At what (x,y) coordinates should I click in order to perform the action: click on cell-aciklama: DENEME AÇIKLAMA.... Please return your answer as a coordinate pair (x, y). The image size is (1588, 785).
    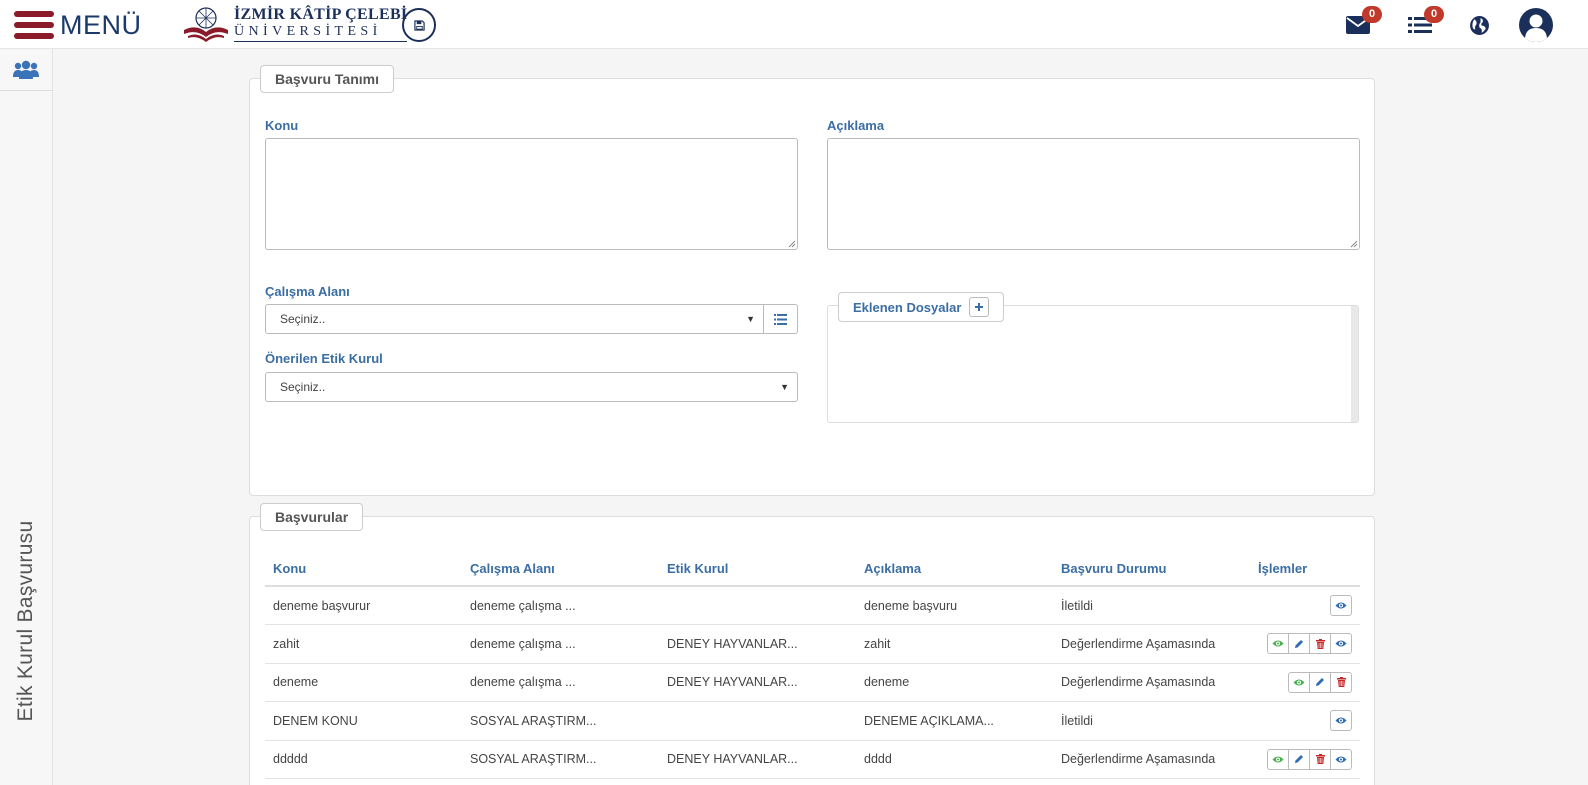
    Looking at the image, I should click on (954, 721).